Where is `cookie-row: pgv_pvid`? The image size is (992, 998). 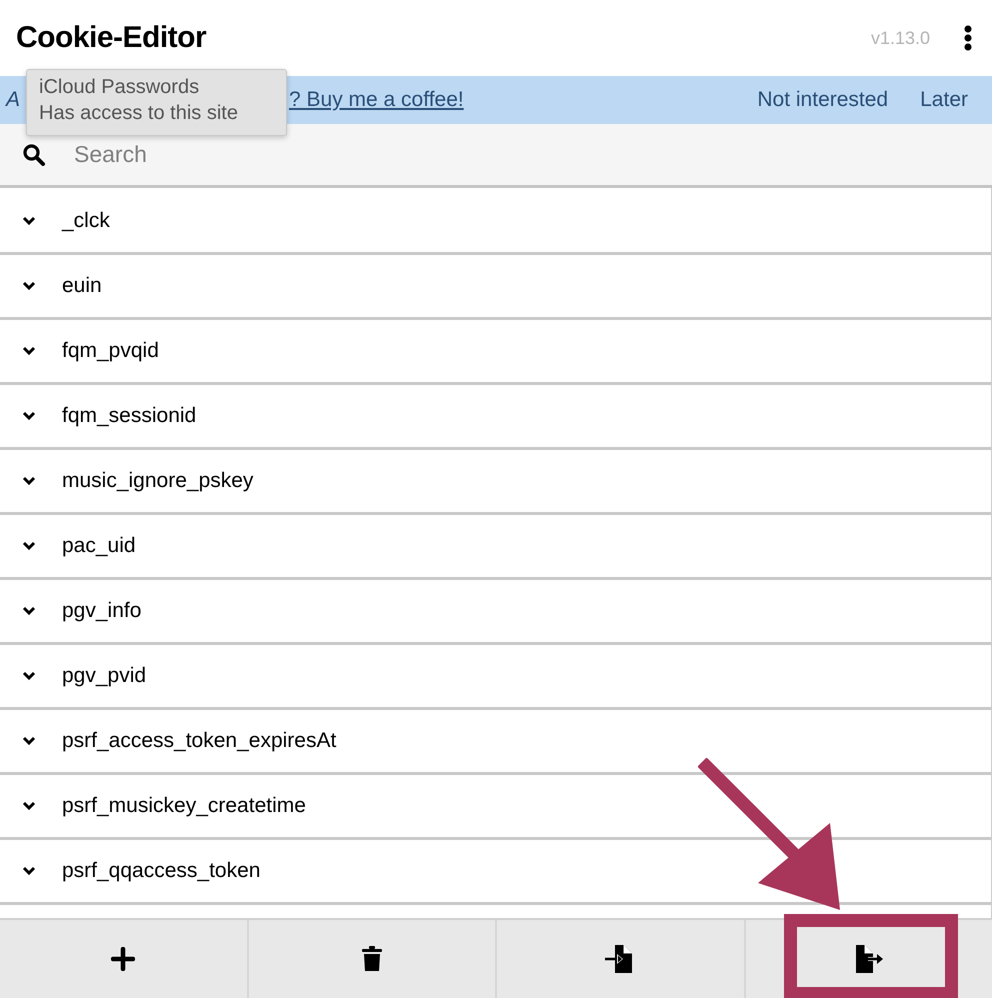 cookie-row: pgv_pvid is located at coordinates (495, 677).